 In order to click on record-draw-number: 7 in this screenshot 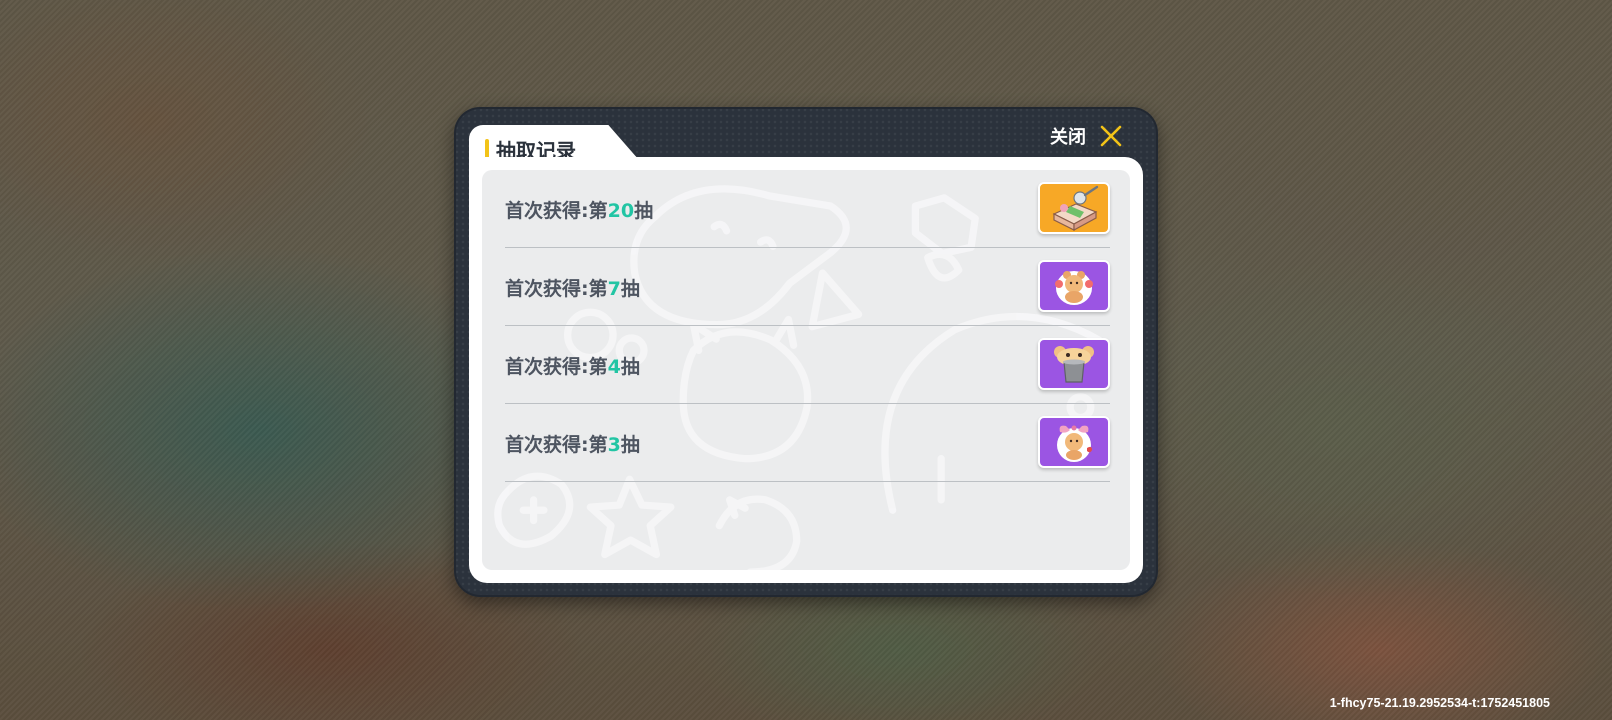, I will do `click(614, 289)`.